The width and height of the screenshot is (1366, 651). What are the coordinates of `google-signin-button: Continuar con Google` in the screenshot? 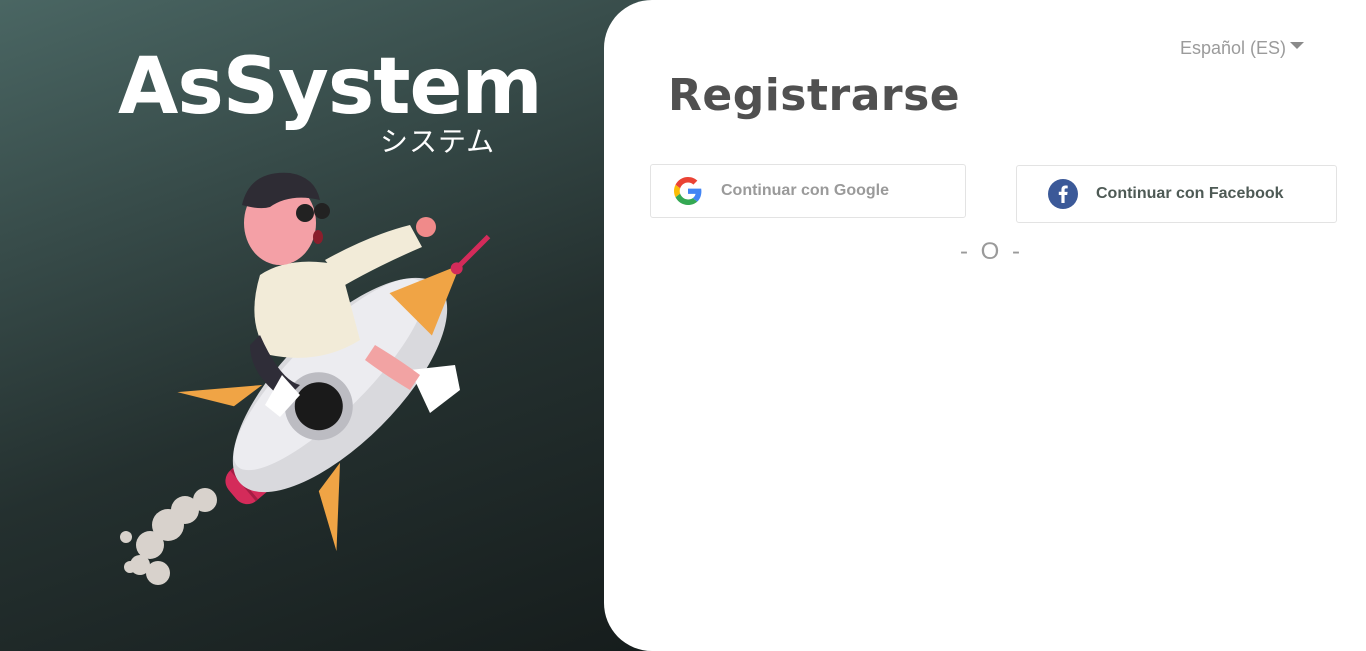 It's located at (808, 191).